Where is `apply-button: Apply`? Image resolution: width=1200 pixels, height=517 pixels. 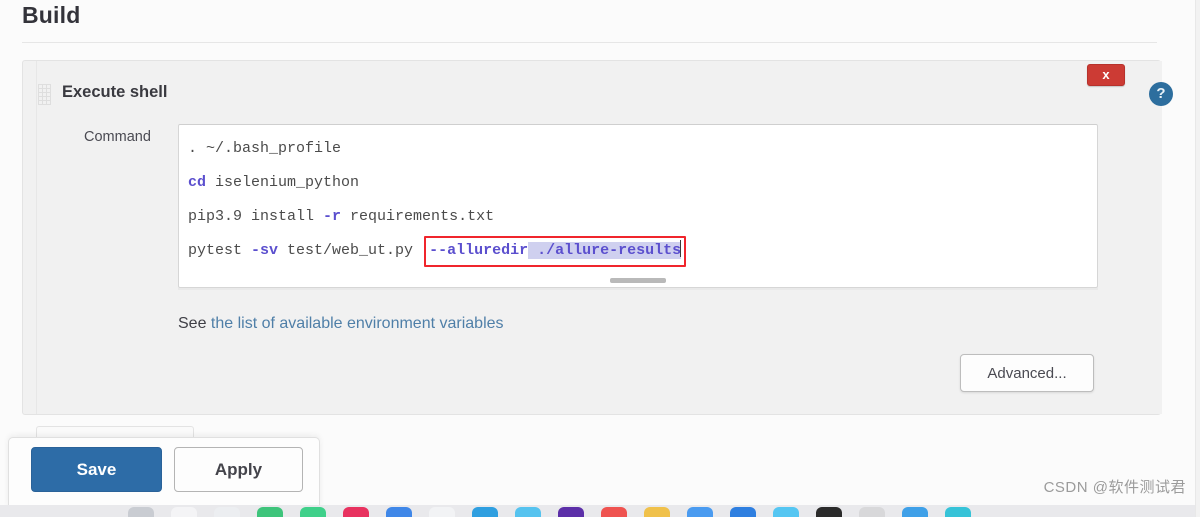
apply-button: Apply is located at coordinates (238, 469).